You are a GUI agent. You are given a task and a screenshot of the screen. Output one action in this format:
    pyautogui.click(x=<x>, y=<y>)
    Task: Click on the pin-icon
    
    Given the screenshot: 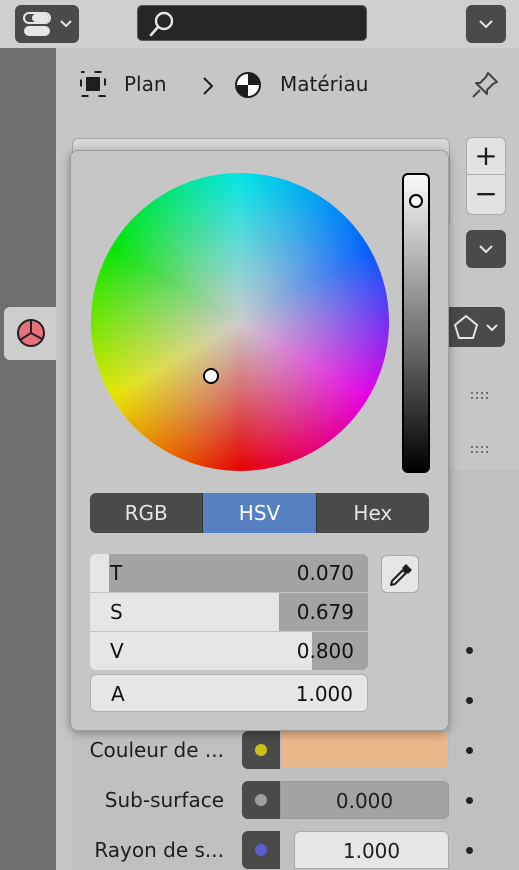 What is the action you would take?
    pyautogui.click(x=485, y=85)
    